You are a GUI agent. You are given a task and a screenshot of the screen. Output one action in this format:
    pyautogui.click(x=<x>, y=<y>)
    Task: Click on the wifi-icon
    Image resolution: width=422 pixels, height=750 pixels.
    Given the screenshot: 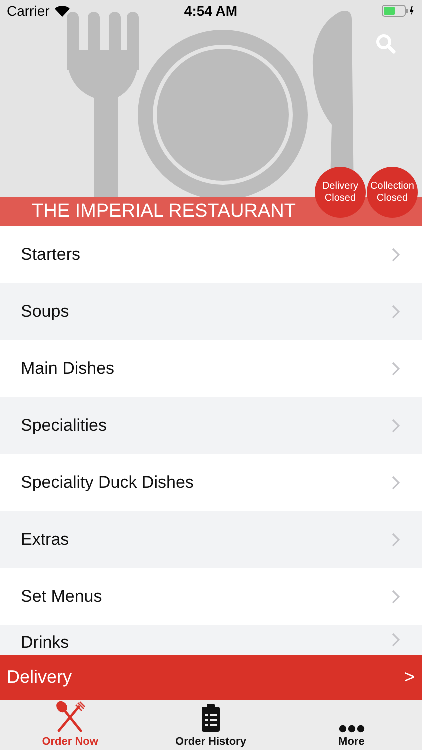 What is the action you would take?
    pyautogui.click(x=62, y=11)
    